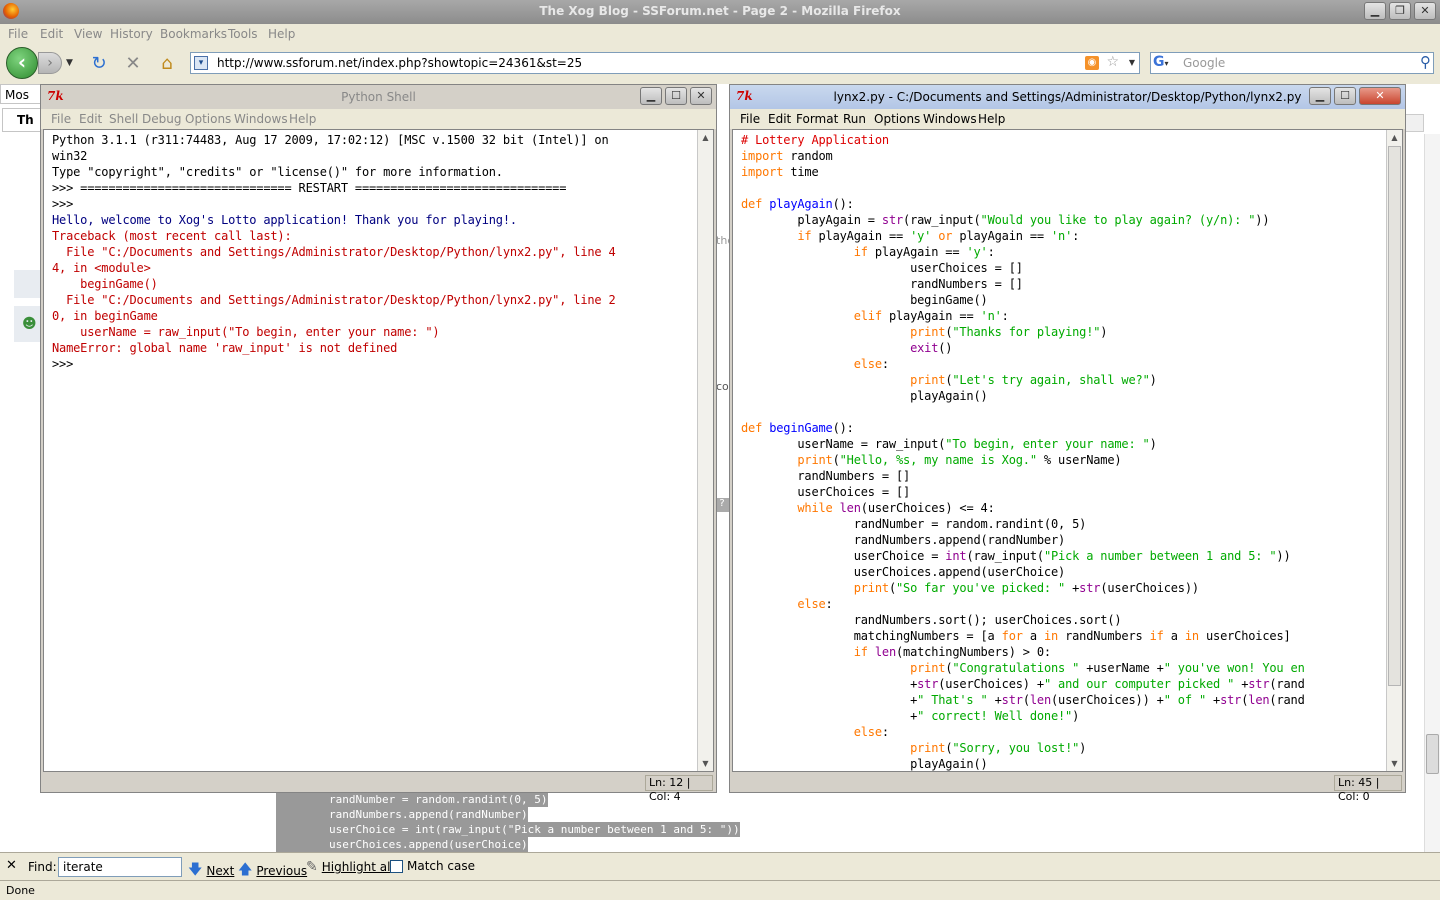 Image resolution: width=1440 pixels, height=900 pixels. Describe the element at coordinates (1394, 416) in the screenshot. I see `editor-scroll-thumb` at that location.